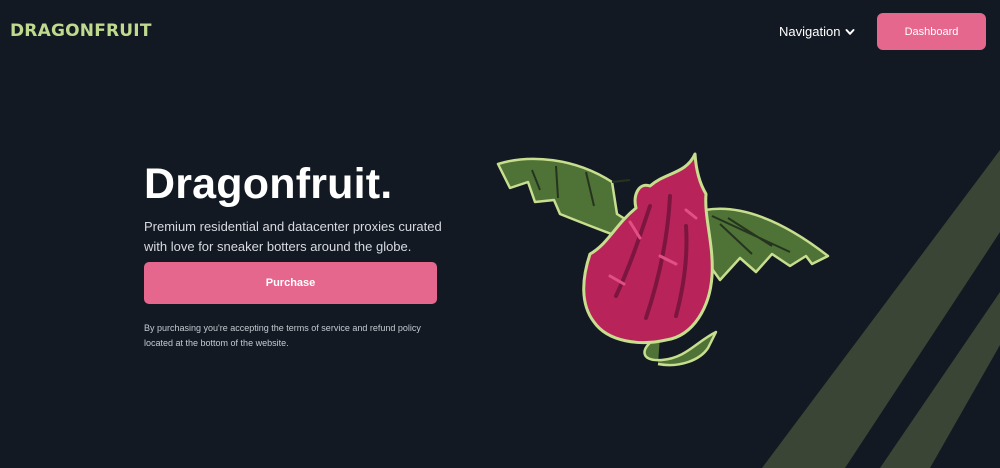 The width and height of the screenshot is (1000, 468). I want to click on left-wing, so click(565, 199).